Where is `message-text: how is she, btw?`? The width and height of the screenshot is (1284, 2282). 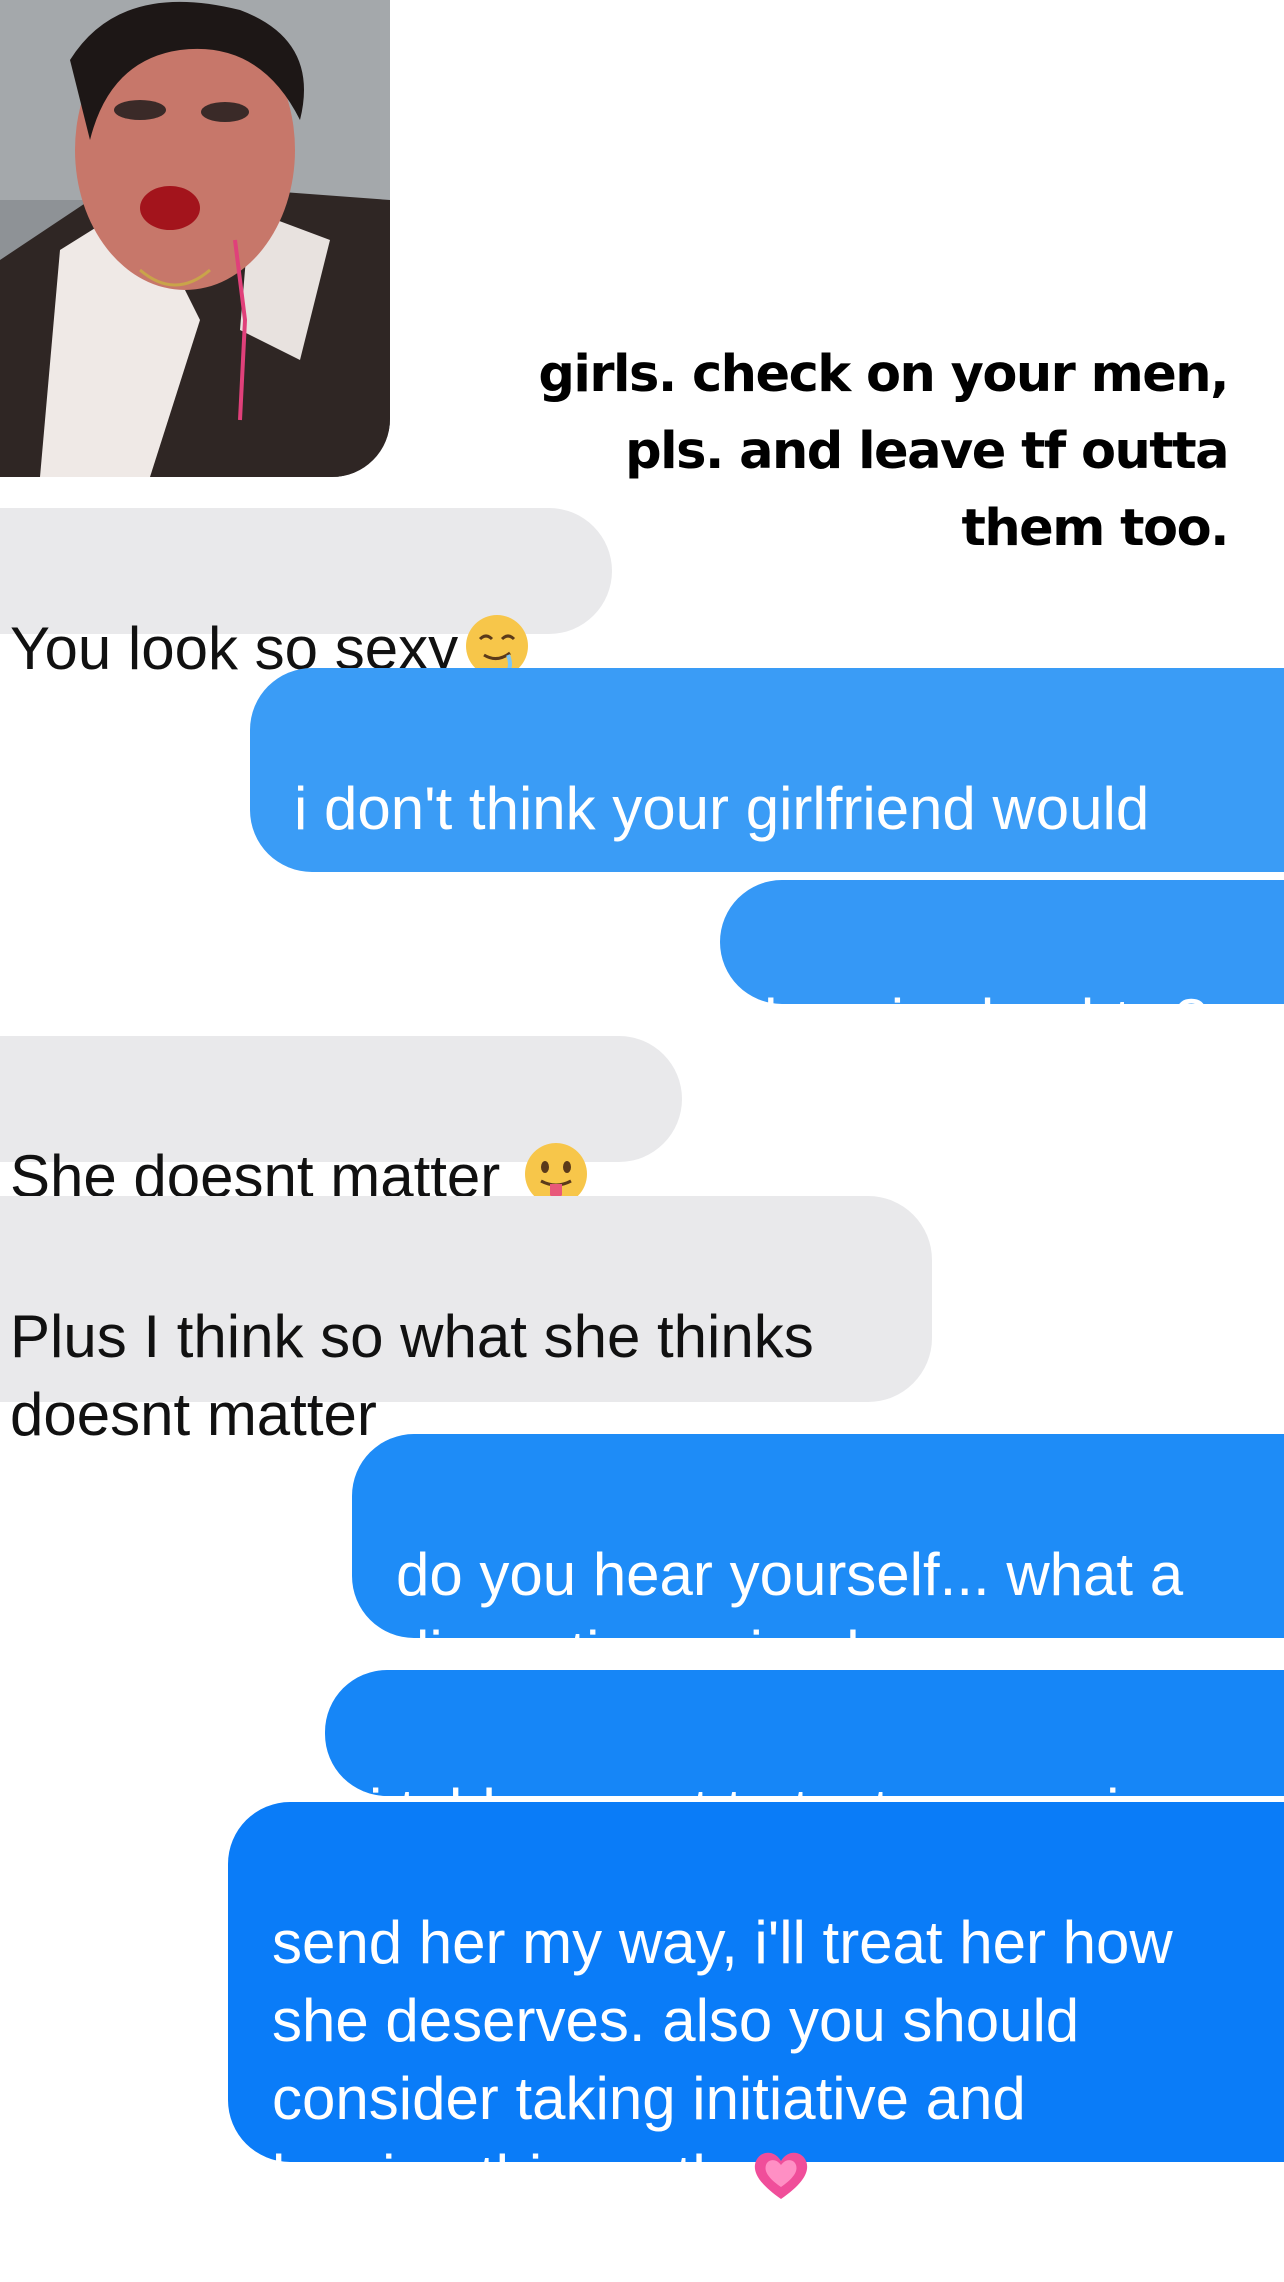 message-text: how is she, btw? is located at coordinates (986, 1020).